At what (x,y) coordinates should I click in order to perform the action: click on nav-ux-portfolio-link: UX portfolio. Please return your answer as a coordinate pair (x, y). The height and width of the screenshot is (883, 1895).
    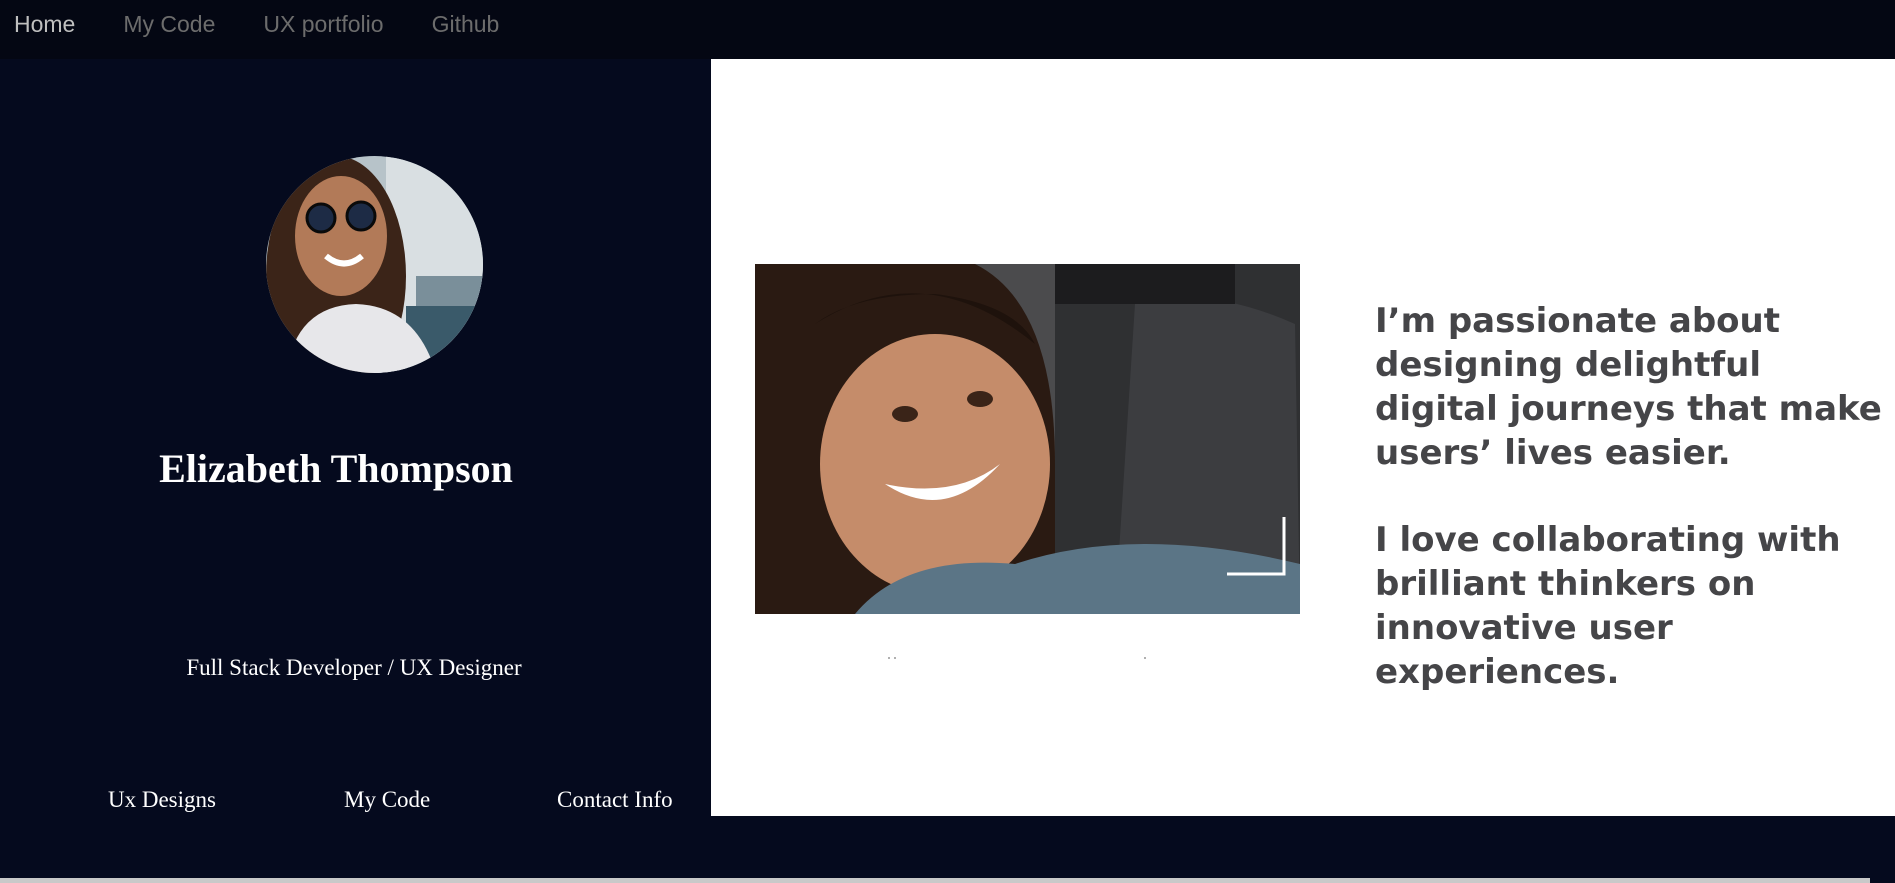
    Looking at the image, I should click on (323, 24).